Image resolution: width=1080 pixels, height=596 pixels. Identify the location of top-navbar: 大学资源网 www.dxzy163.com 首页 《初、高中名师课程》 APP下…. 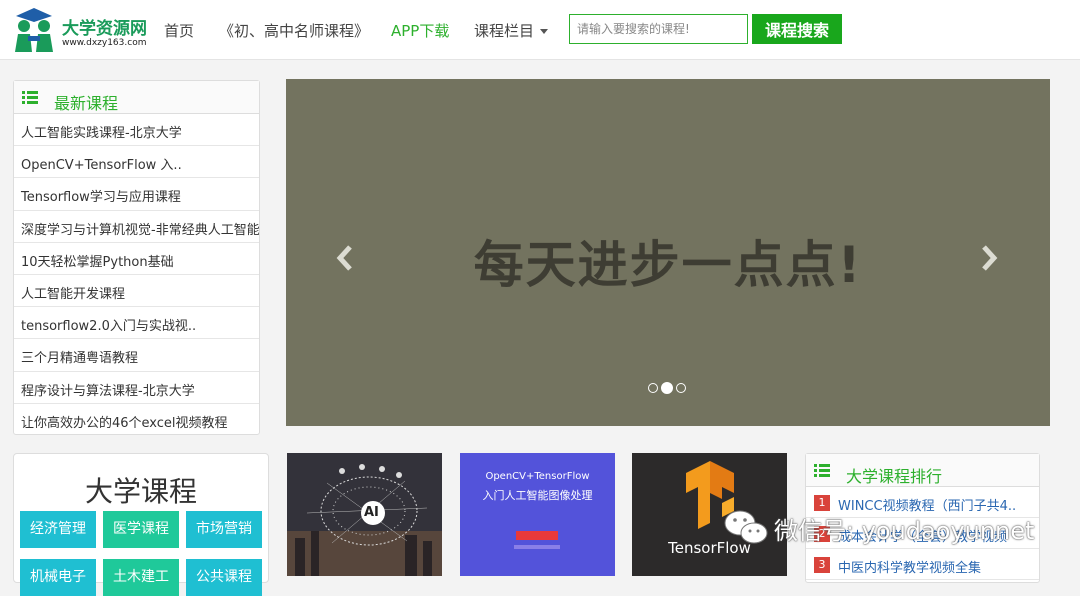
(540, 30).